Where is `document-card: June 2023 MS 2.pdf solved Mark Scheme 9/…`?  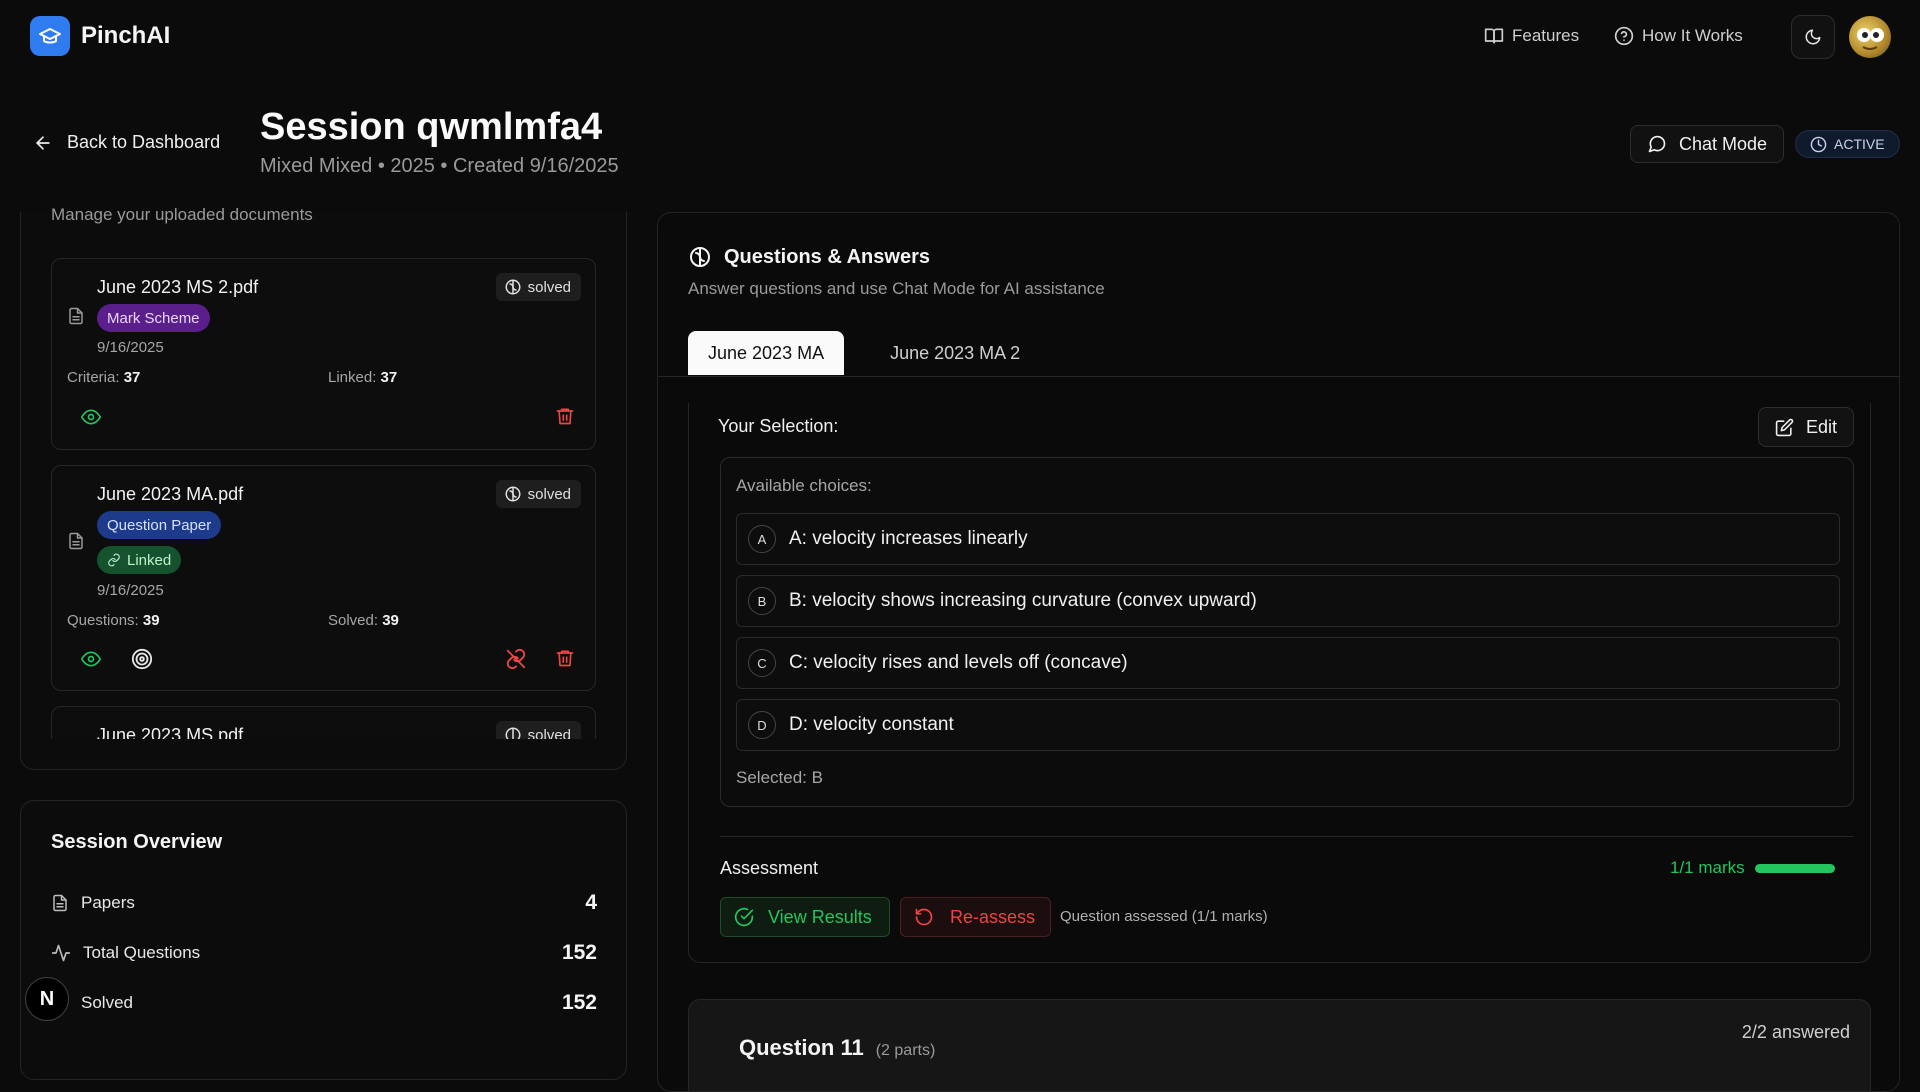
document-card: June 2023 MS 2.pdf solved Mark Scheme 9/… is located at coordinates (323, 354).